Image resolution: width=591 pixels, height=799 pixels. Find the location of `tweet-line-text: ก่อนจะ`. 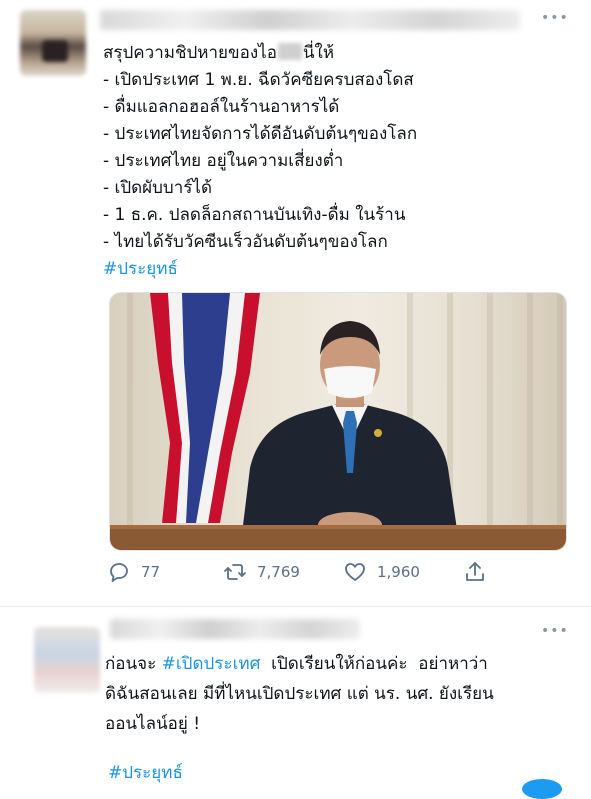

tweet-line-text: ก่อนจะ is located at coordinates (133, 664).